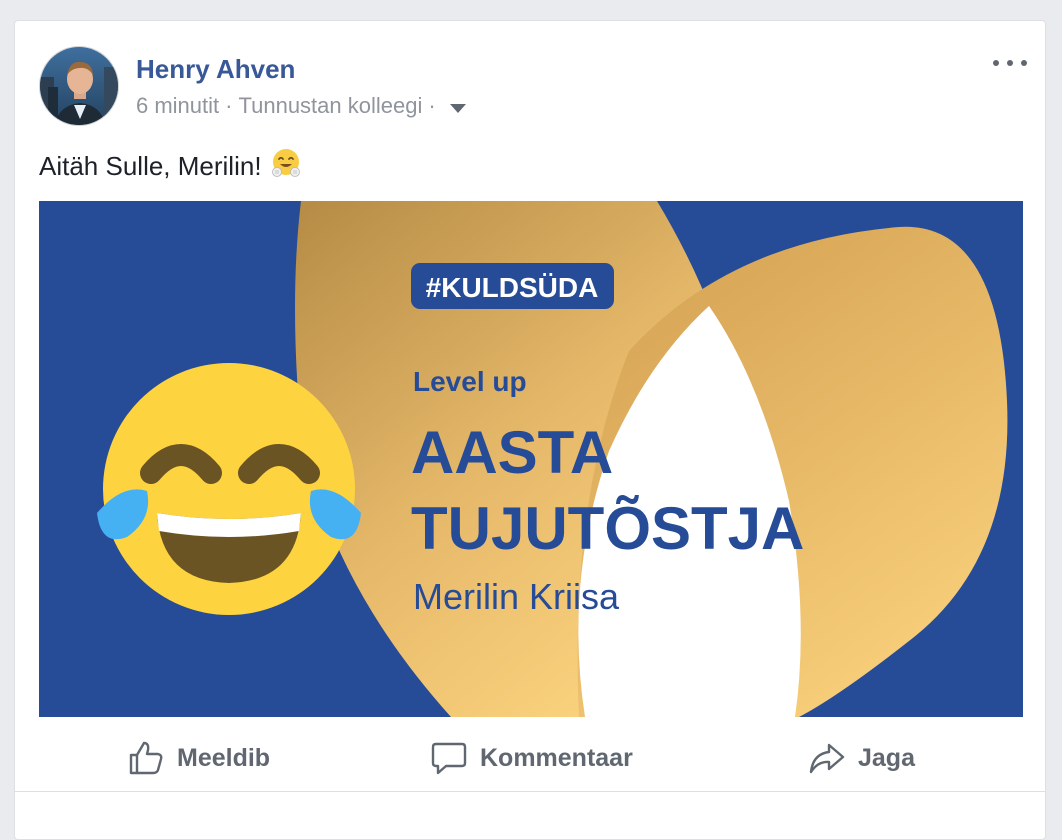  I want to click on share-arrow-icon, so click(827, 758).